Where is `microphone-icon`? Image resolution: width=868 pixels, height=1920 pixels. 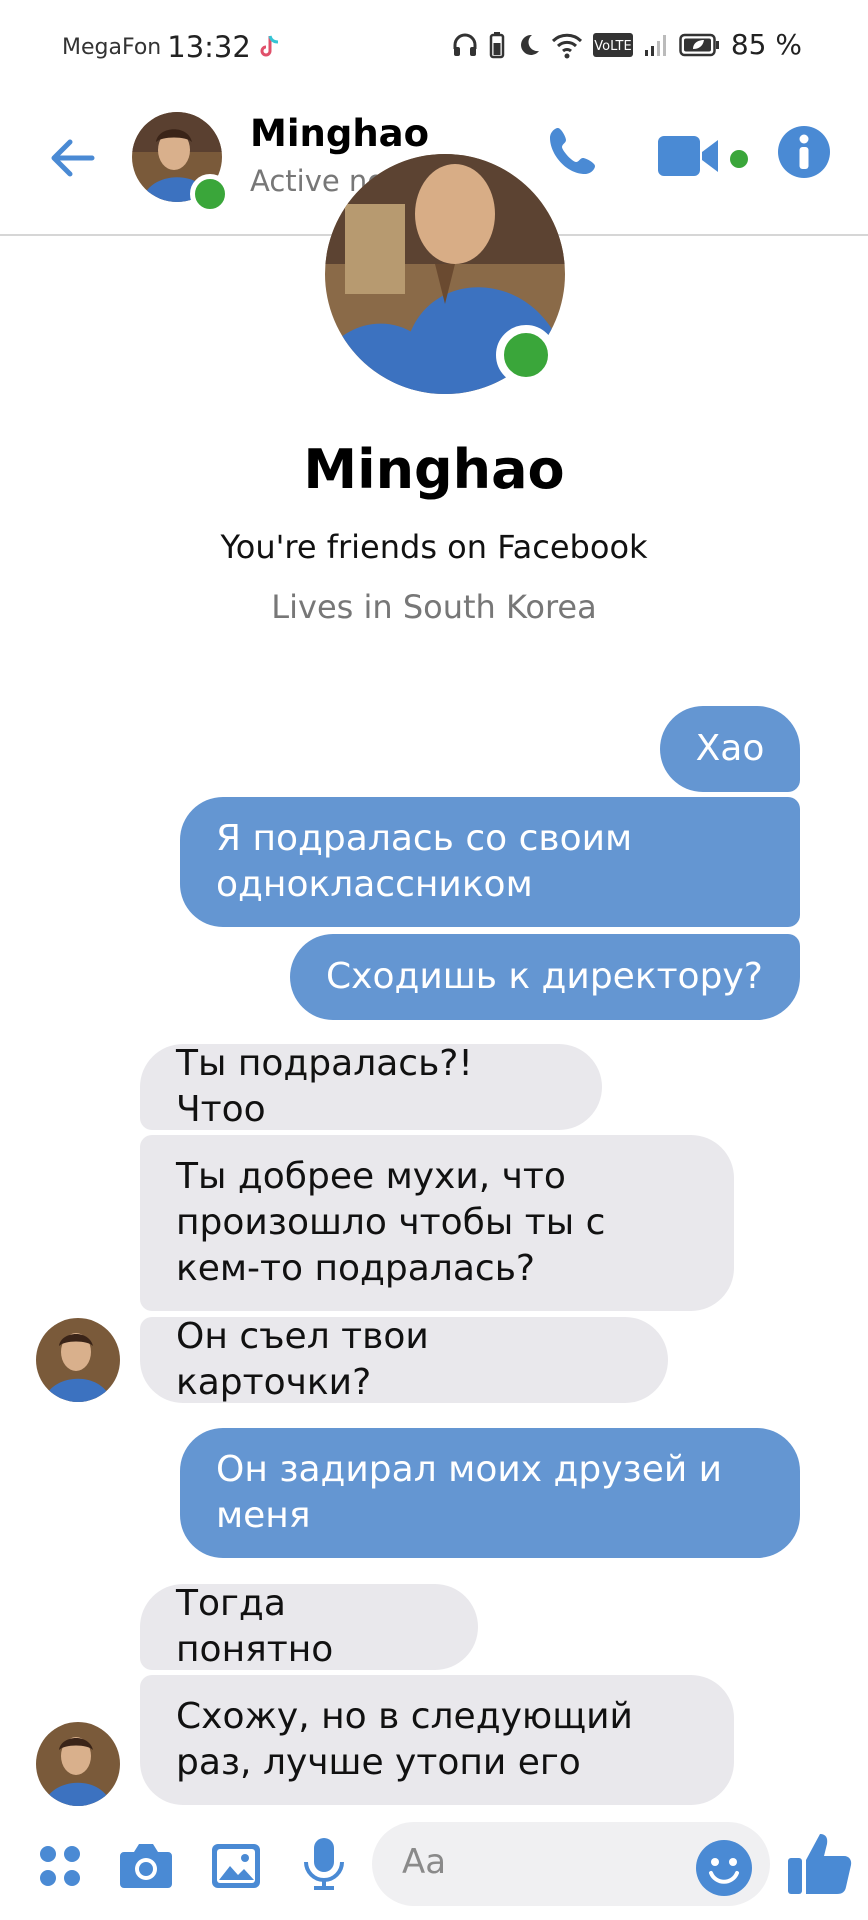 microphone-icon is located at coordinates (324, 1867).